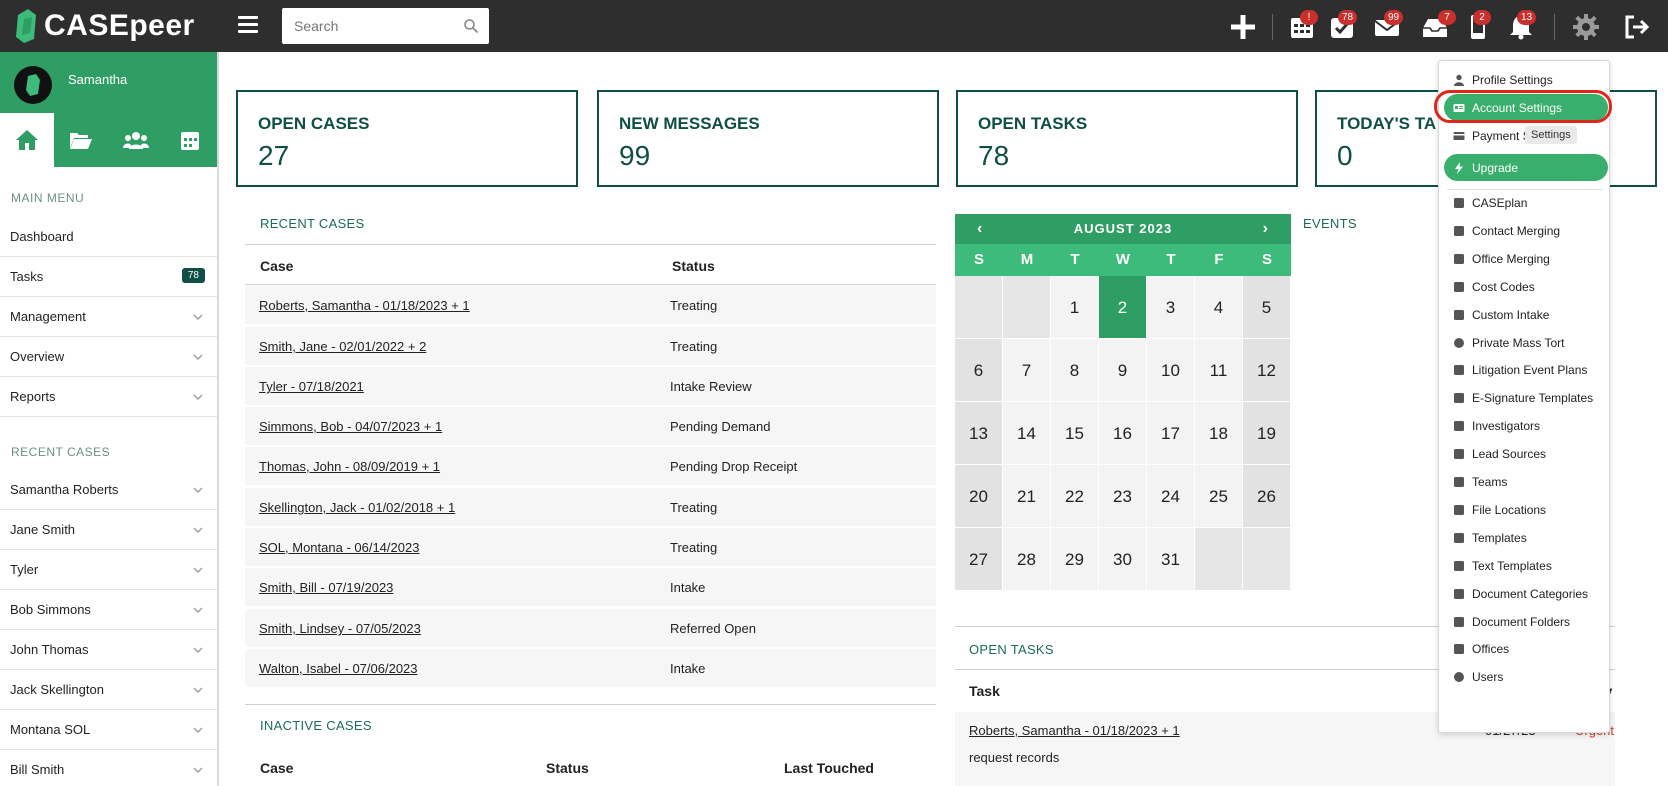 The image size is (1668, 786). I want to click on calendar-day: 7, so click(1027, 370).